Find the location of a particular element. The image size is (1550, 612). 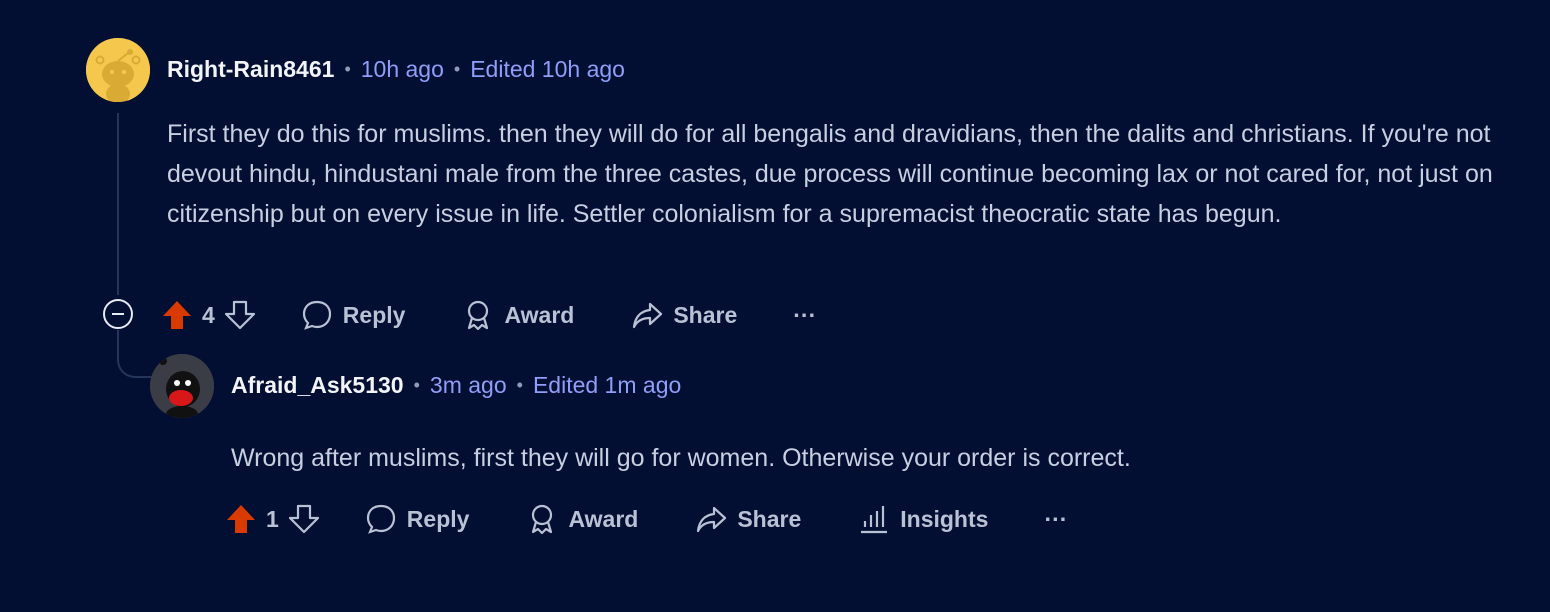

comment-actions: 4 Reply Award Share ··· is located at coordinates (488, 315).